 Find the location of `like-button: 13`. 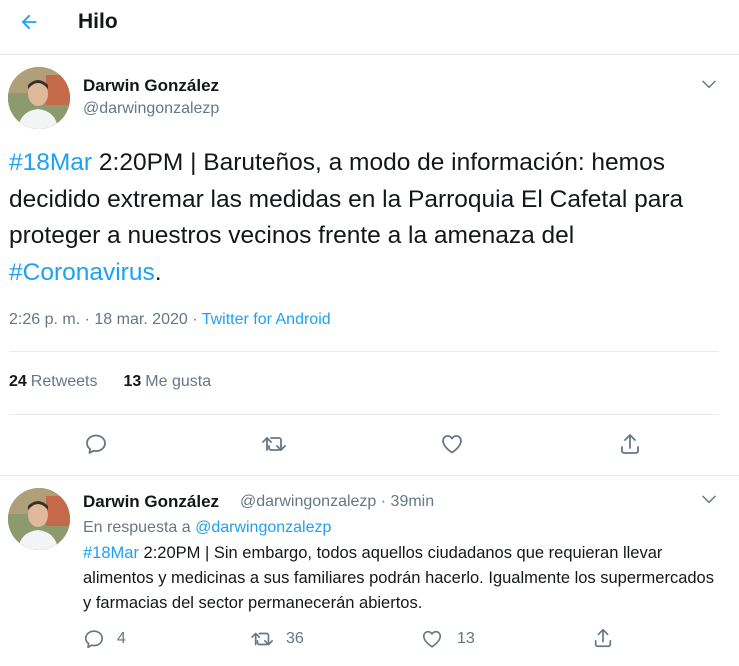

like-button: 13 is located at coordinates (448, 639).